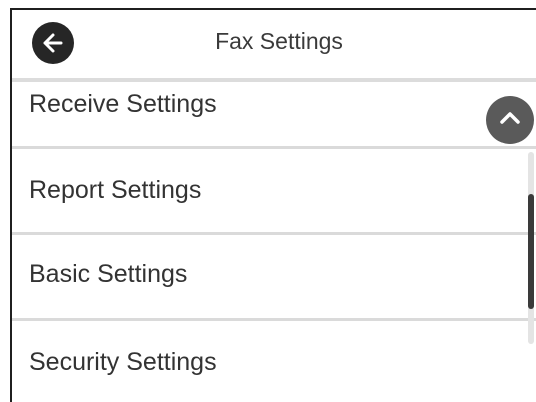 The image size is (536, 402). I want to click on menu-item-label: Security Settings, so click(123, 362).